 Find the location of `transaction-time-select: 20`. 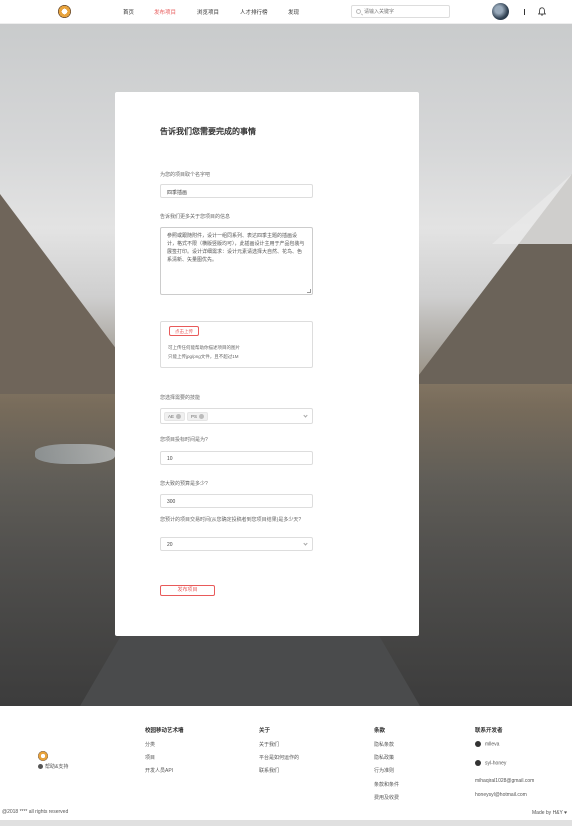

transaction-time-select: 20 is located at coordinates (236, 544).